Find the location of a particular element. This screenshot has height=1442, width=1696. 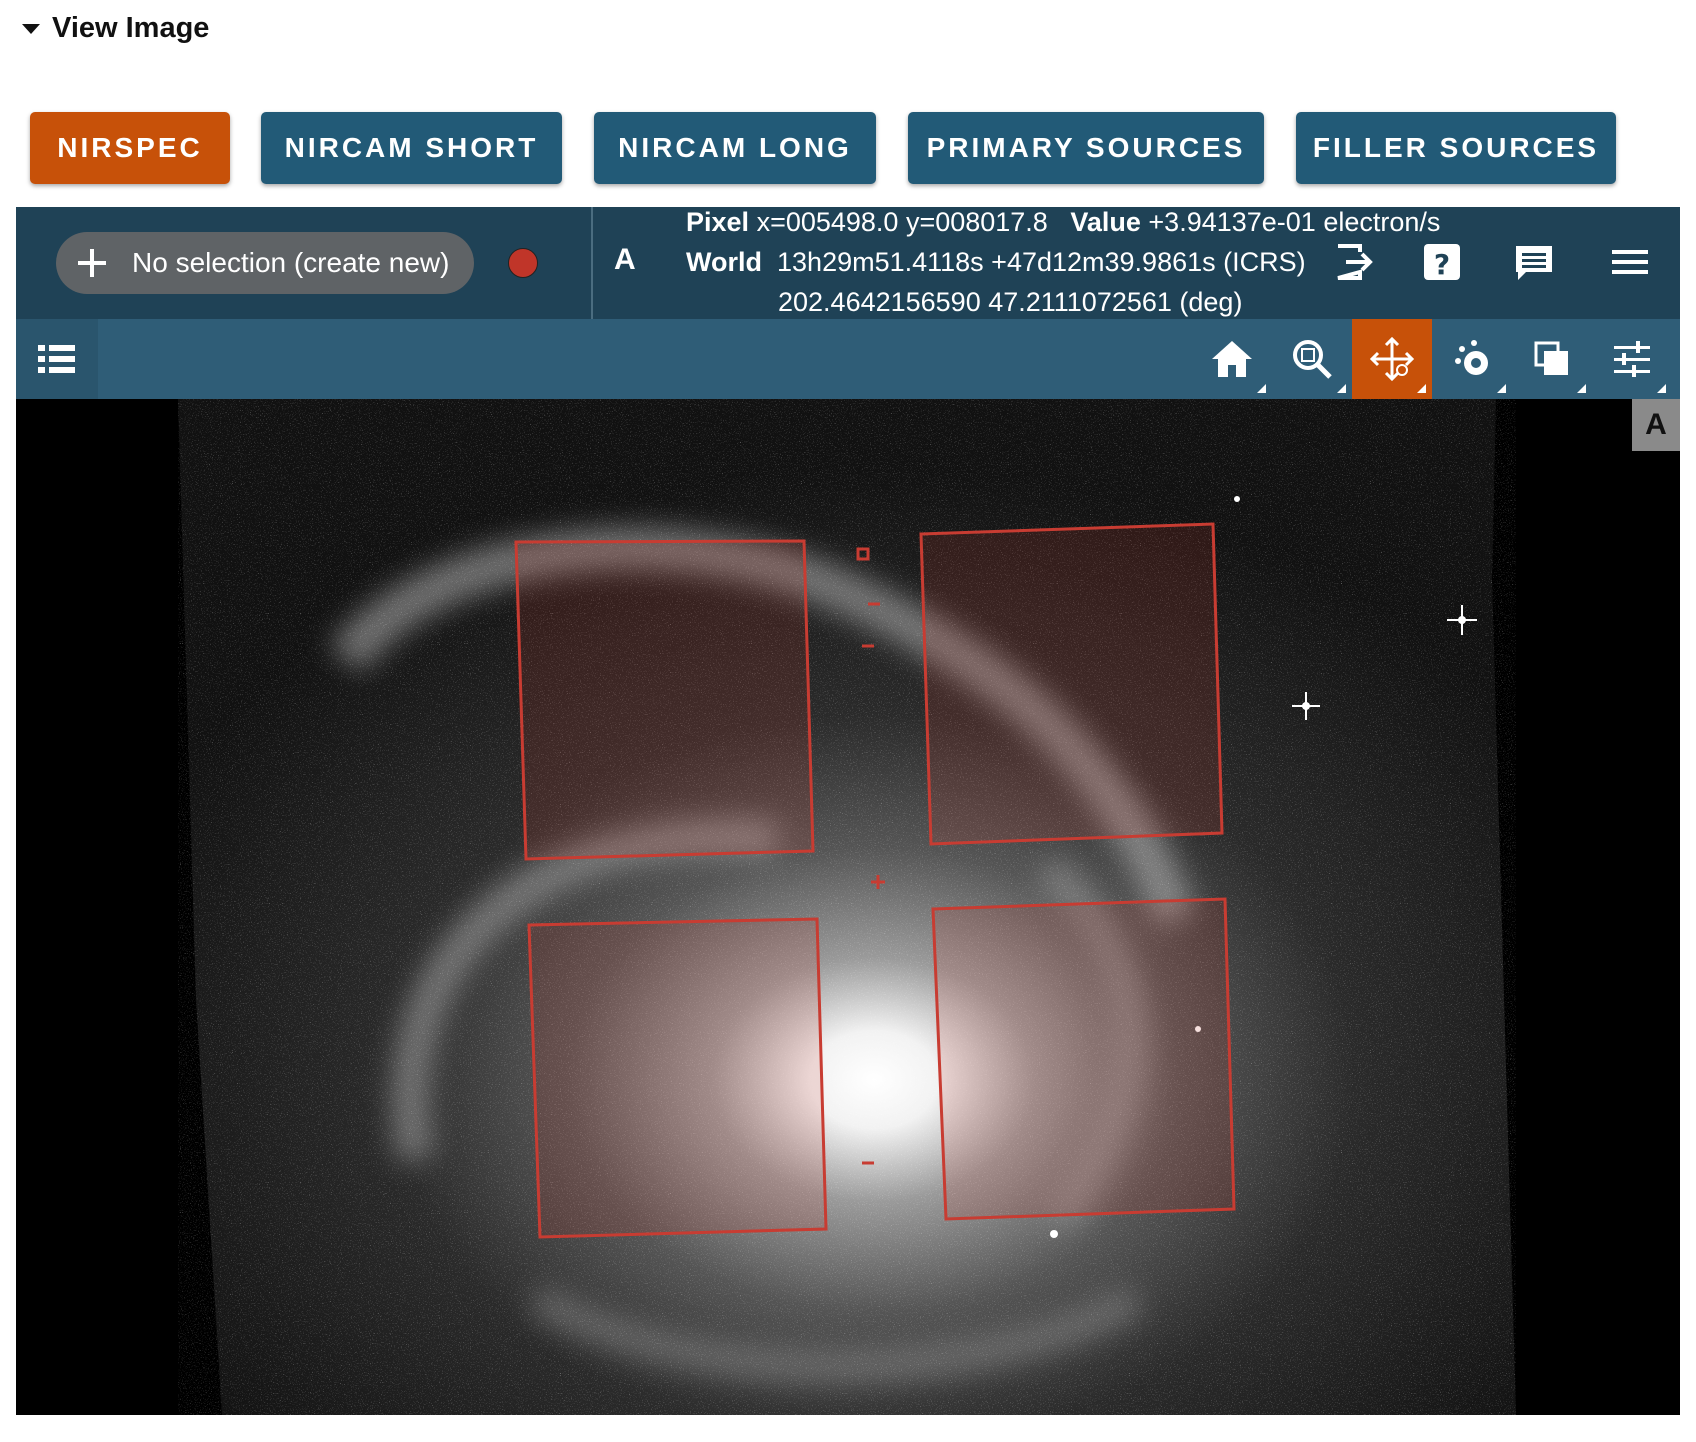

world-deg-readout: 202.4642156590 47.2111072561 (deg) is located at coordinates (1010, 302).